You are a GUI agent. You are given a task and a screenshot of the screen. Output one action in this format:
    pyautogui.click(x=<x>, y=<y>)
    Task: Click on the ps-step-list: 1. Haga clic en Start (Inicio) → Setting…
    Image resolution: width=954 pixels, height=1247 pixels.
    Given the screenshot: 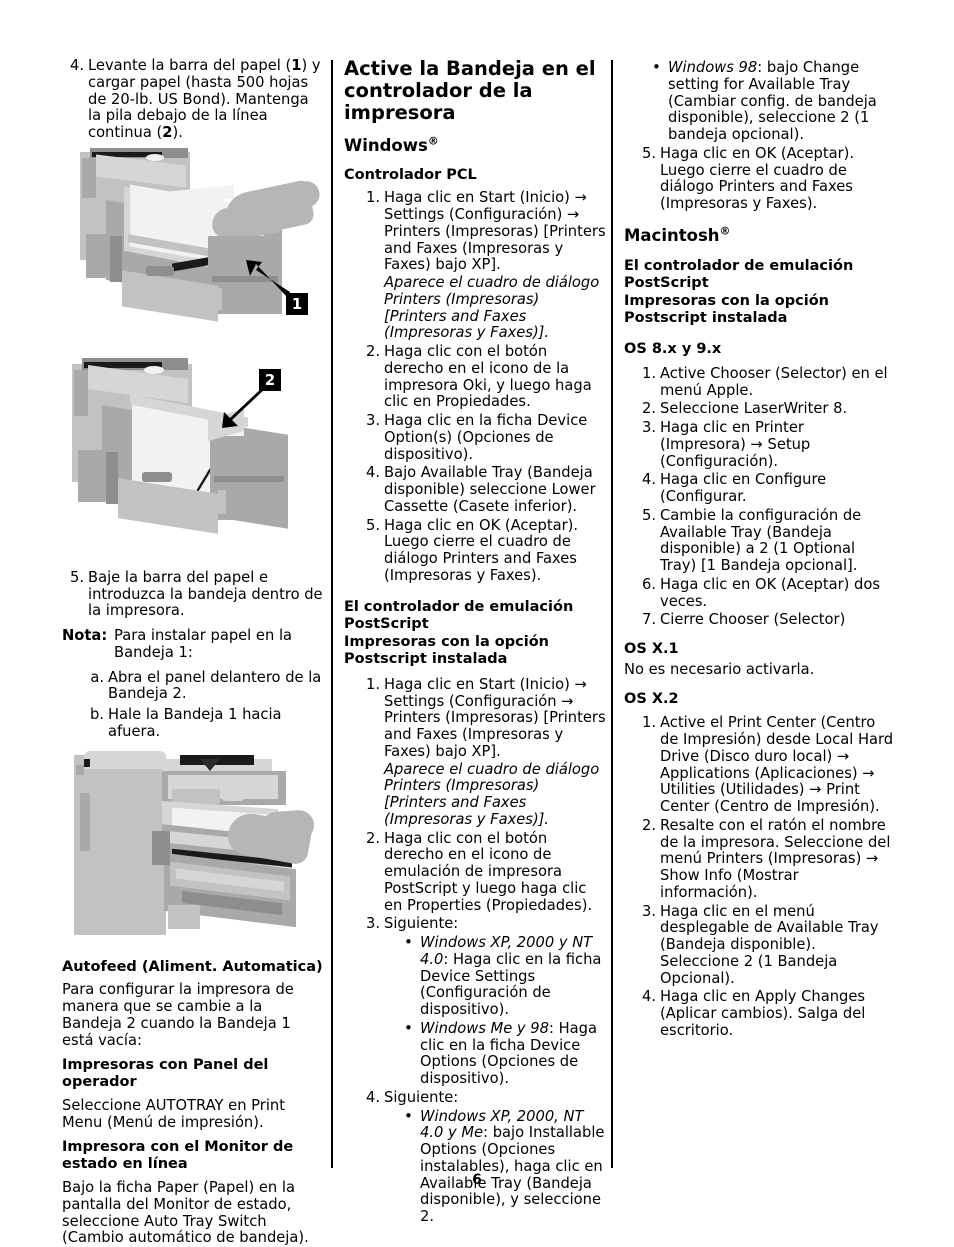 What is the action you would take?
    pyautogui.click(x=482, y=950)
    